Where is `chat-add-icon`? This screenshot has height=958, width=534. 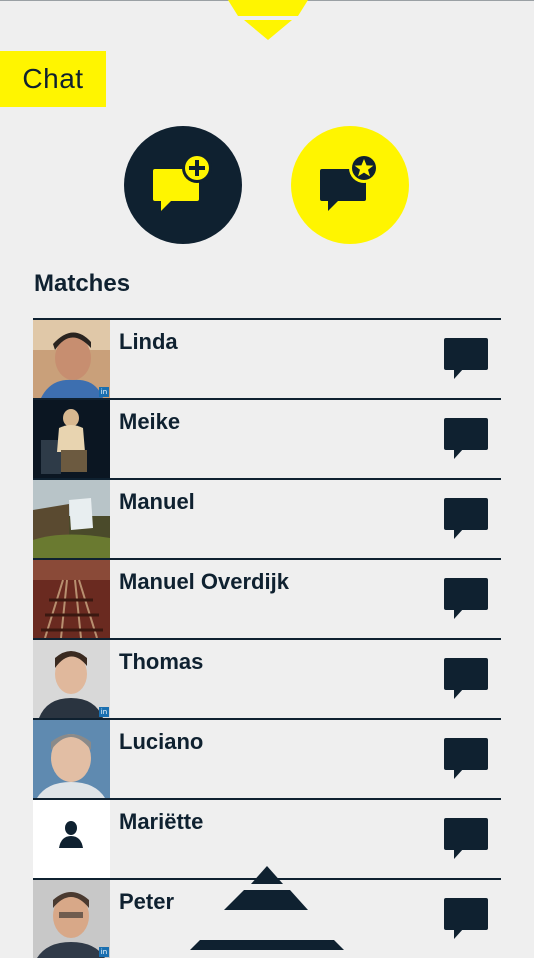 chat-add-icon is located at coordinates (182, 182).